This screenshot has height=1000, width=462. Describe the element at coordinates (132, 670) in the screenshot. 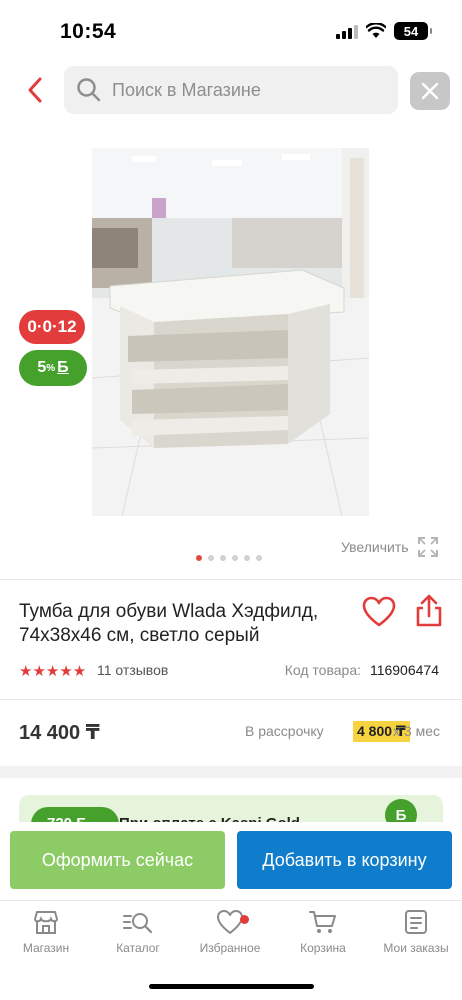

I see `reviews-link: 11 отзывов` at that location.